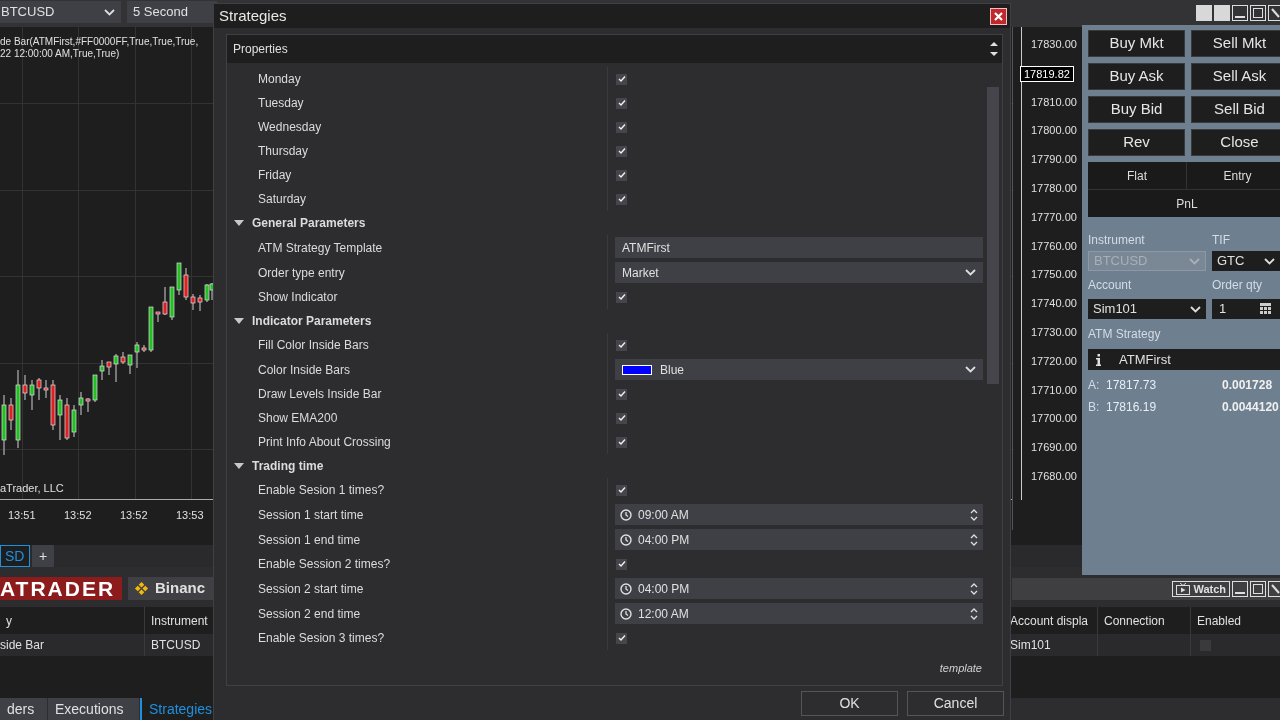 This screenshot has height=720, width=1280. What do you see at coordinates (28, 12) in the screenshot?
I see `select-value: BTCUSD` at bounding box center [28, 12].